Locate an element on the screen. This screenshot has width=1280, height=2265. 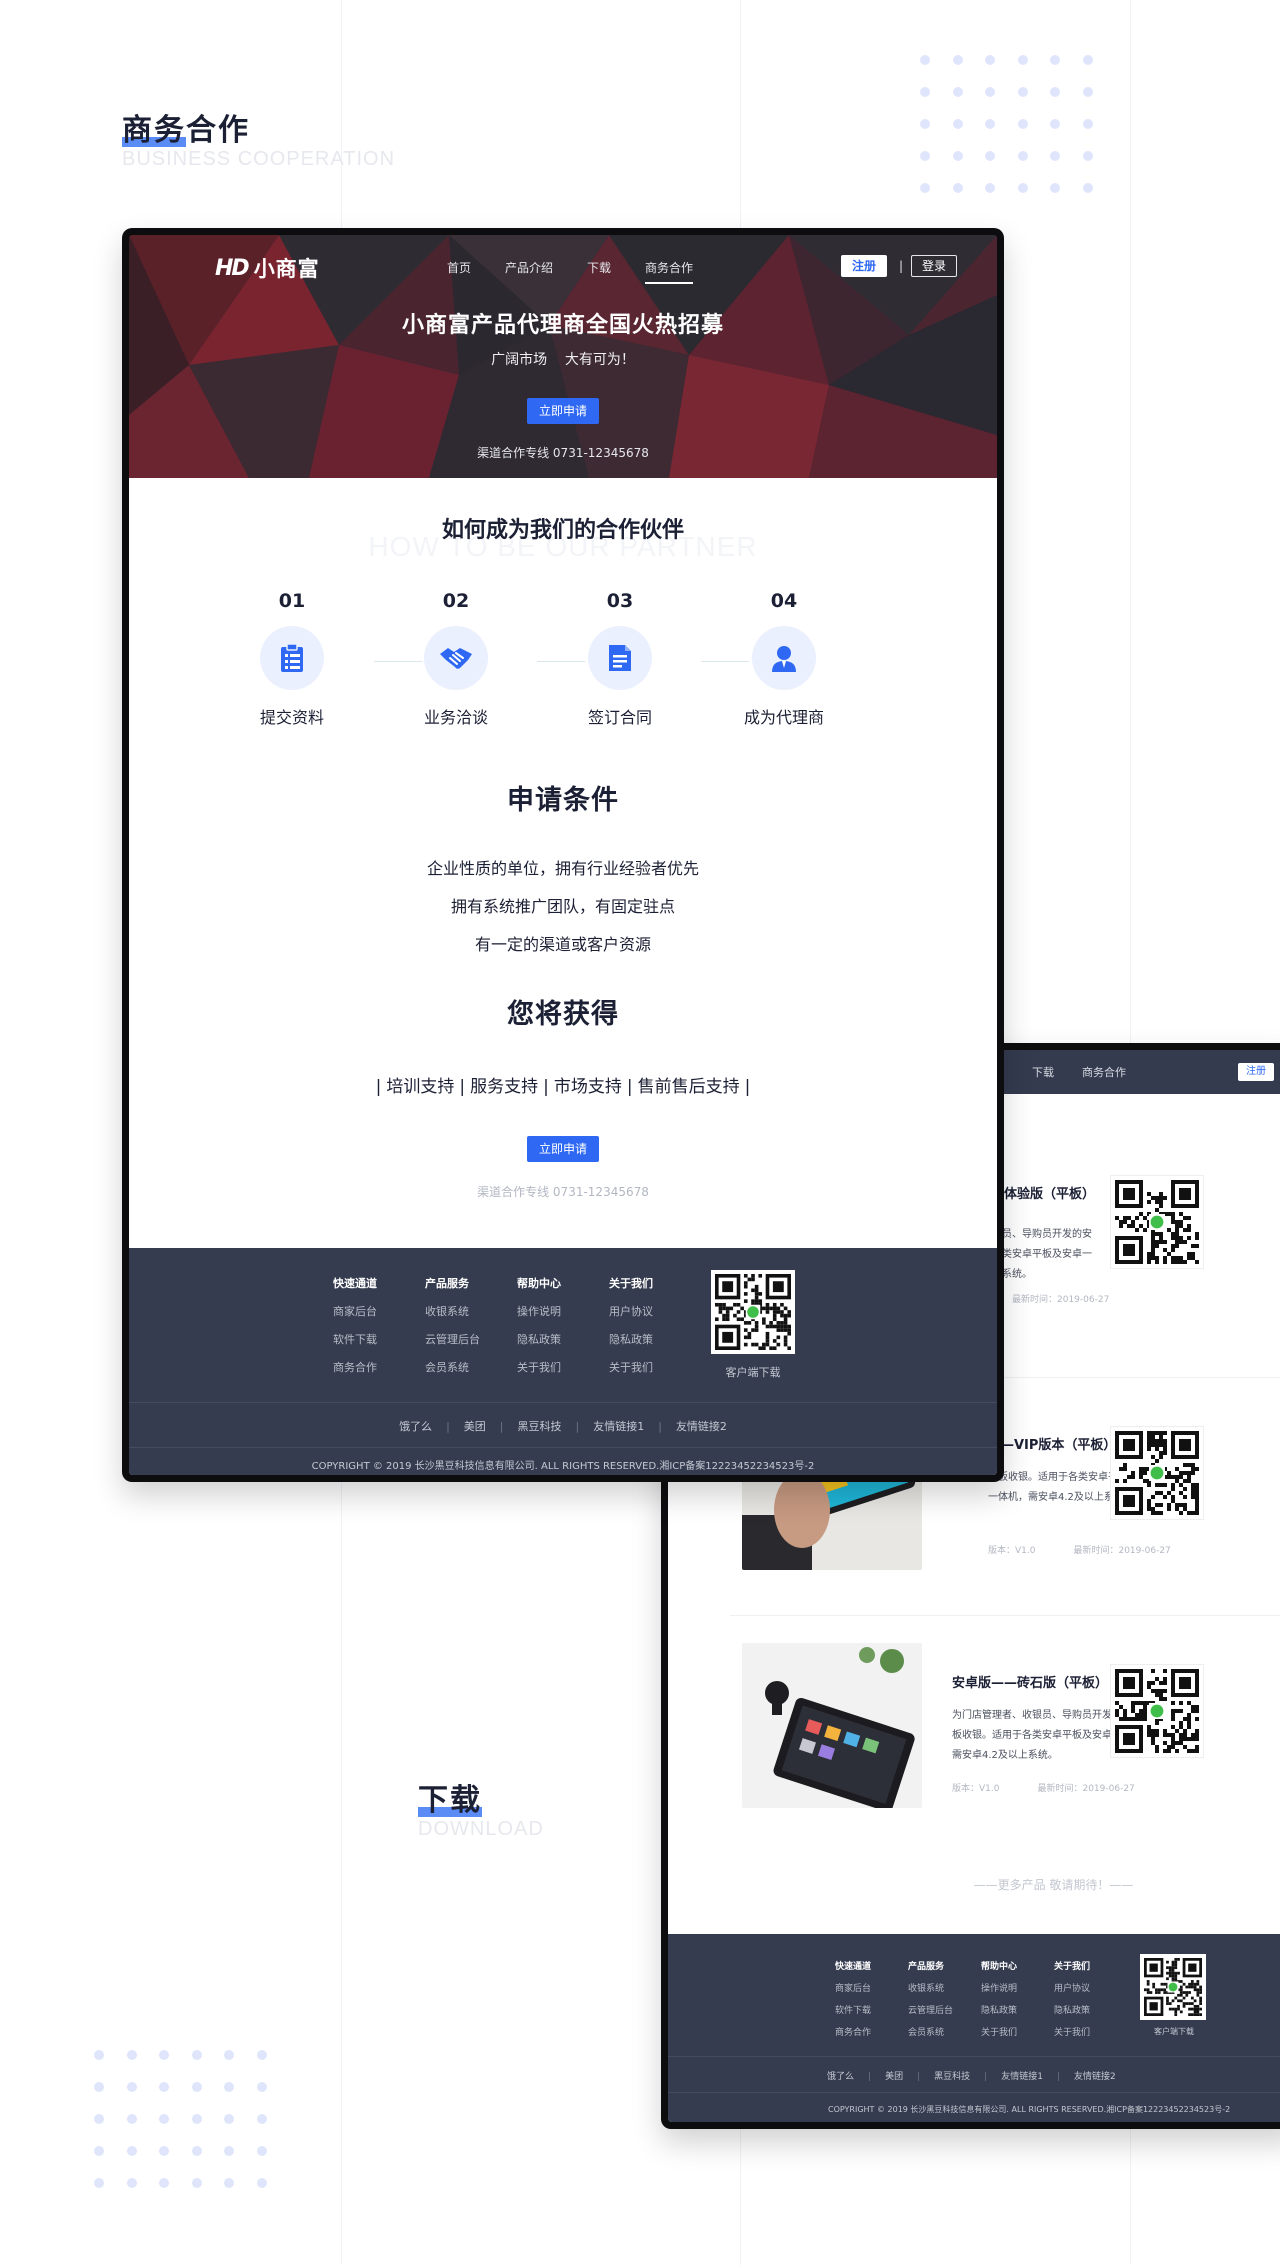
benefit-item: 培训支持 is located at coordinates (420, 1087).